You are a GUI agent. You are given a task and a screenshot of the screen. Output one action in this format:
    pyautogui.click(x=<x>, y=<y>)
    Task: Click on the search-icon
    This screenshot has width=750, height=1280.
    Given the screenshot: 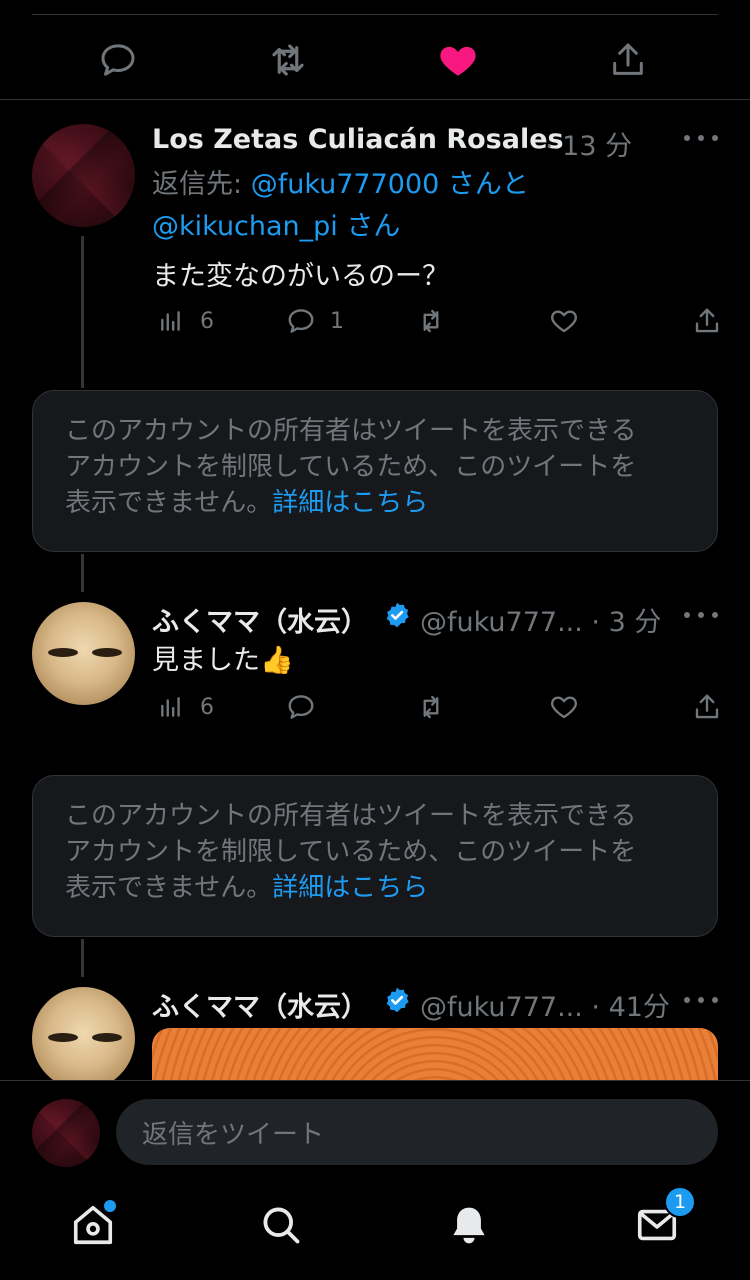 What is the action you would take?
    pyautogui.click(x=281, y=1225)
    